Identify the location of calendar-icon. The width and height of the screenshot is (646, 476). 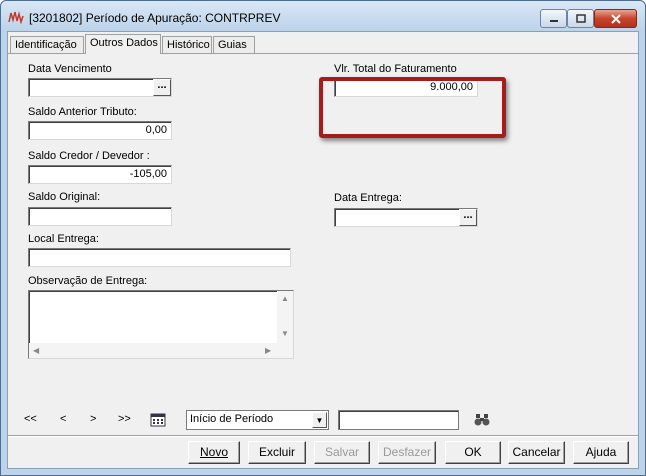
(158, 420).